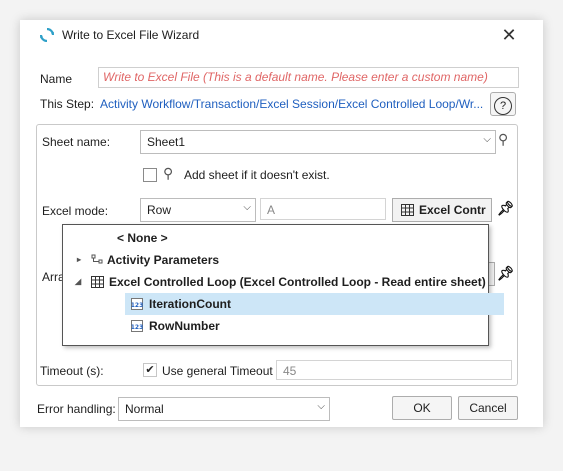  I want to click on name-label: Name, so click(56, 79).